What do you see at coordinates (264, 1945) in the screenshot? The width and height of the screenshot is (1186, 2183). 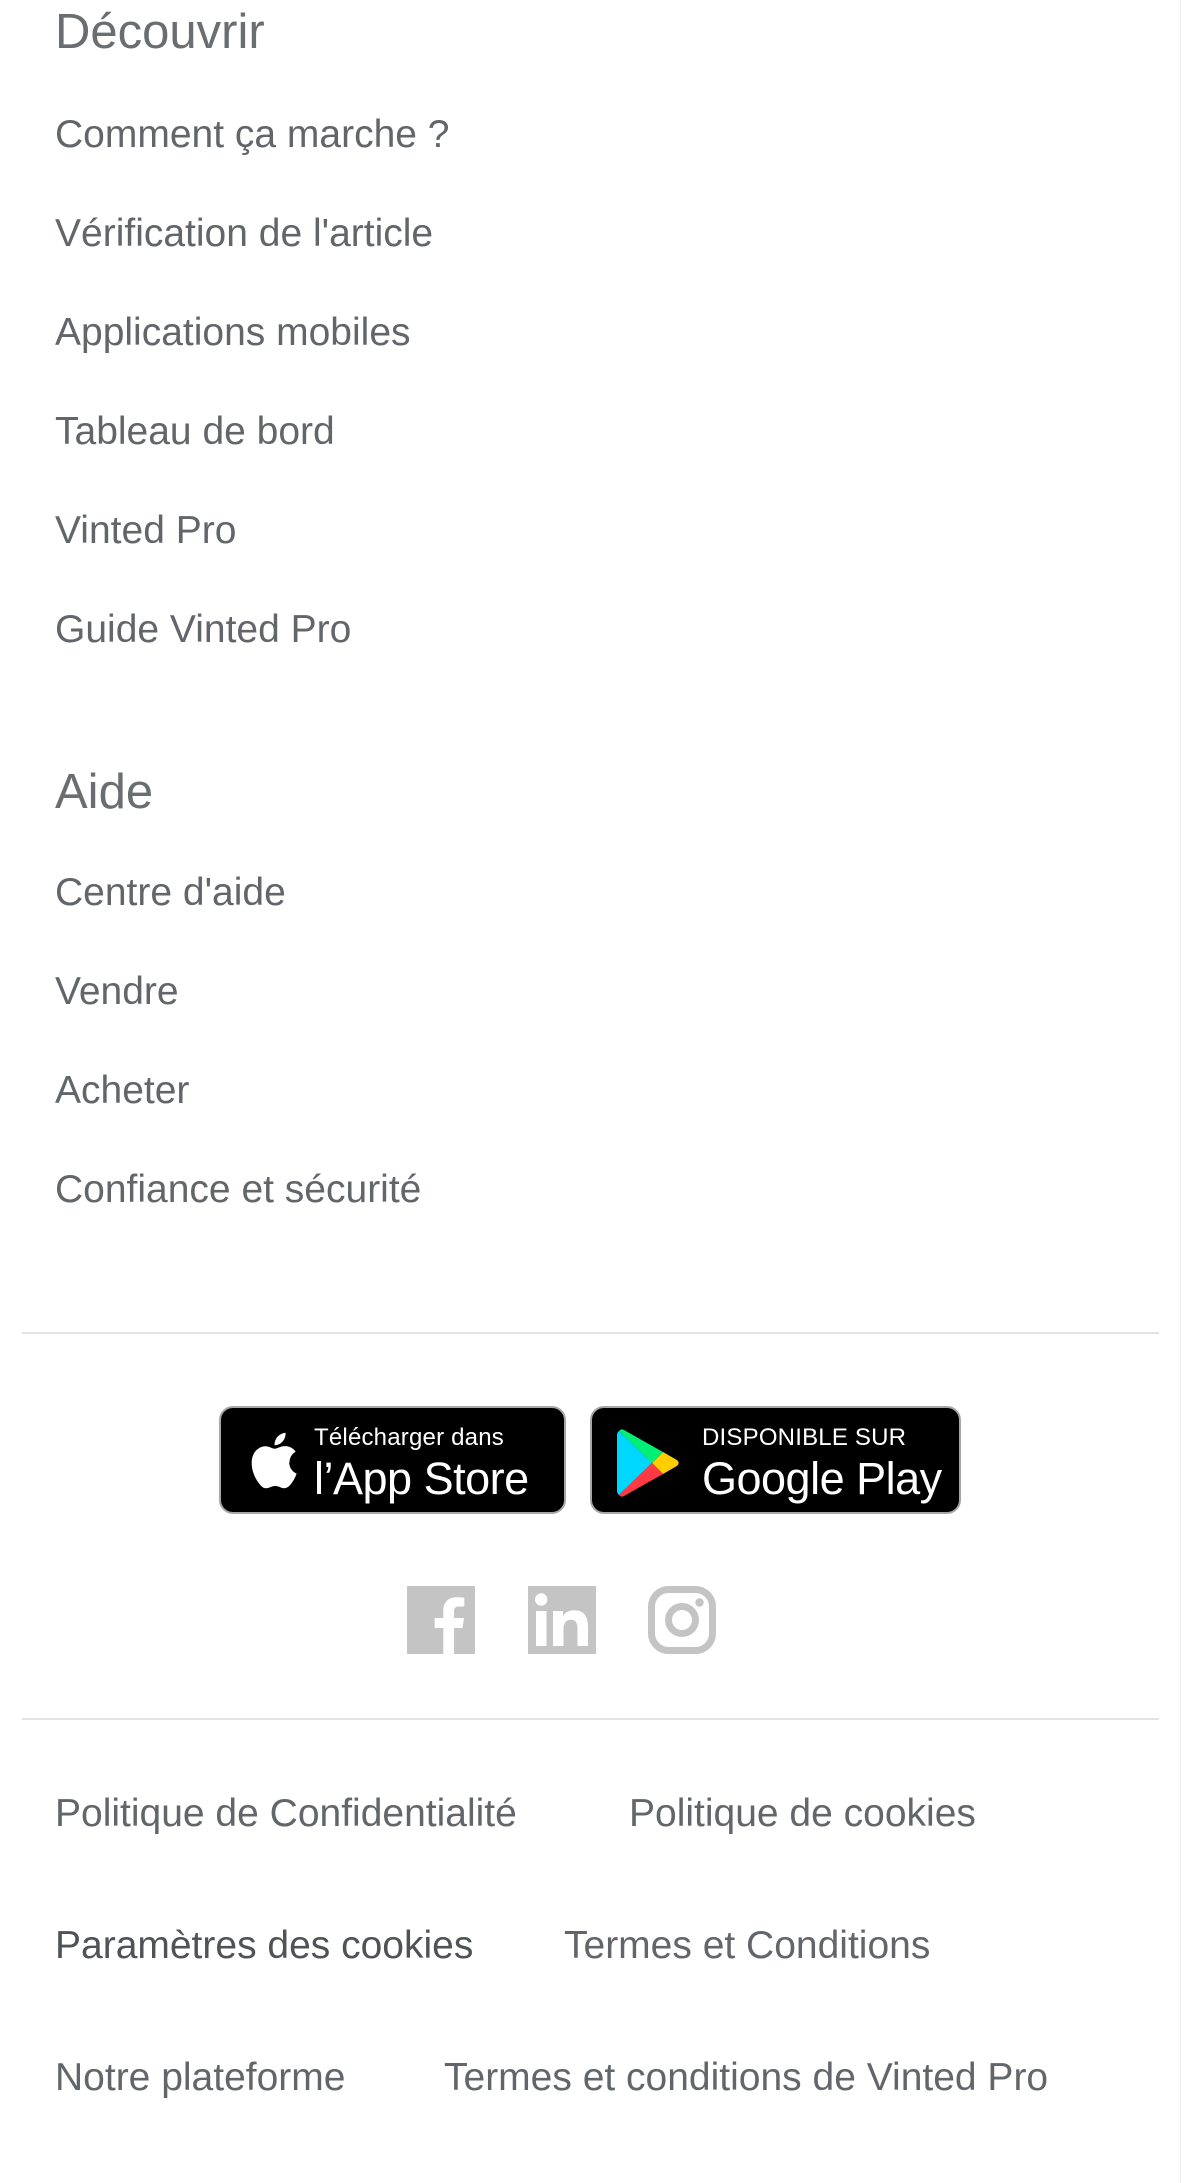 I see `link-cookie-settings: Paramètres des cookies` at bounding box center [264, 1945].